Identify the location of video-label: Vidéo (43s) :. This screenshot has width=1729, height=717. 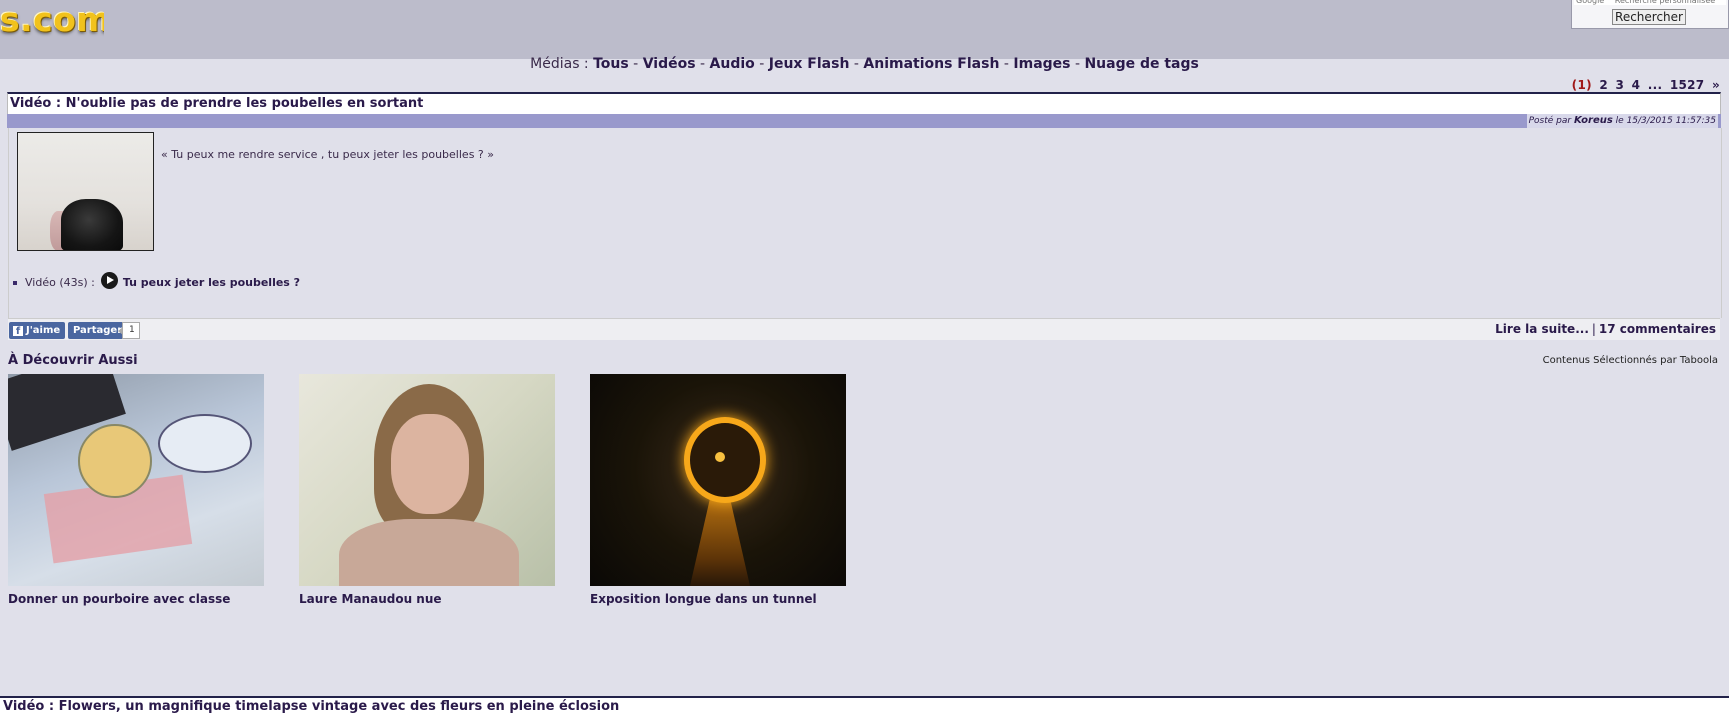
(60, 282).